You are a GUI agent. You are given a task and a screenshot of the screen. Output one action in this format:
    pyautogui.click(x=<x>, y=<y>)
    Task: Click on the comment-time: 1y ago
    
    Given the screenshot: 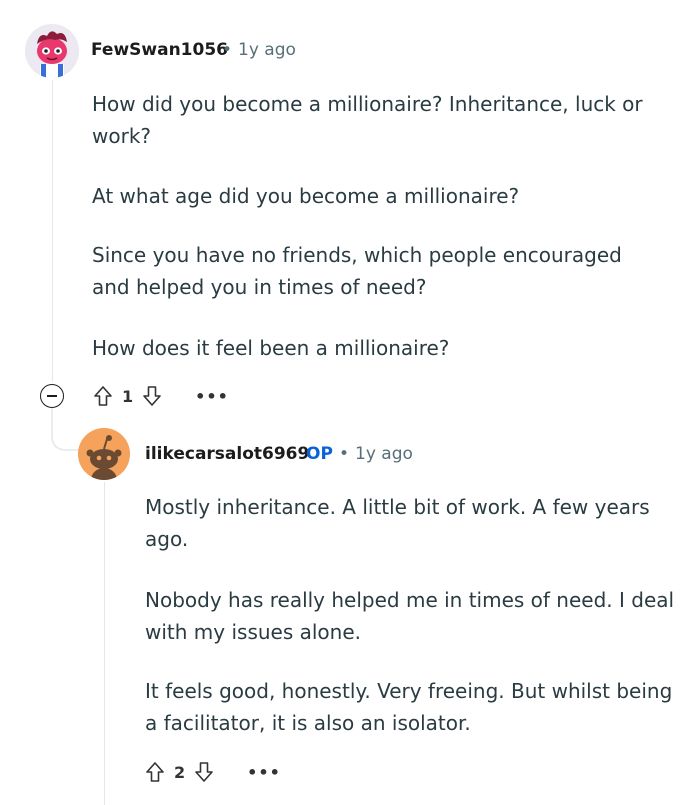 What is the action you would take?
    pyautogui.click(x=267, y=50)
    